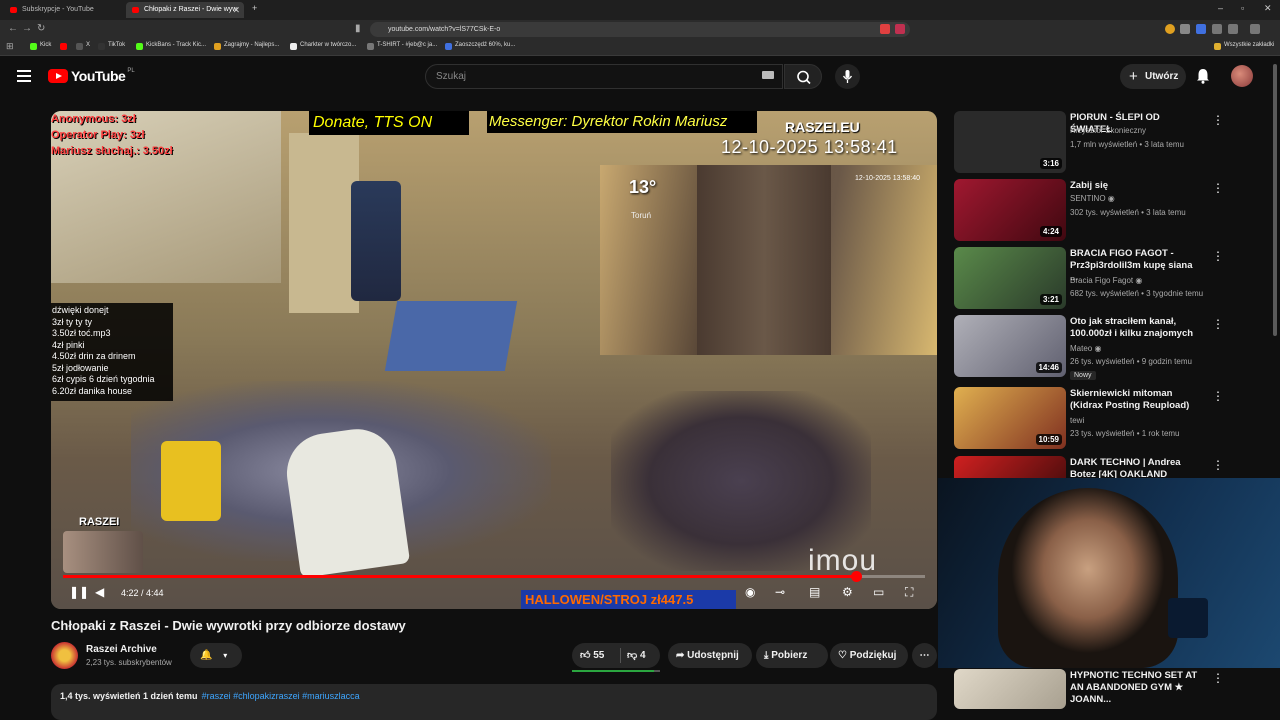 This screenshot has height=720, width=1280. What do you see at coordinates (713, 655) in the screenshot?
I see `share-label: Udostępnij` at bounding box center [713, 655].